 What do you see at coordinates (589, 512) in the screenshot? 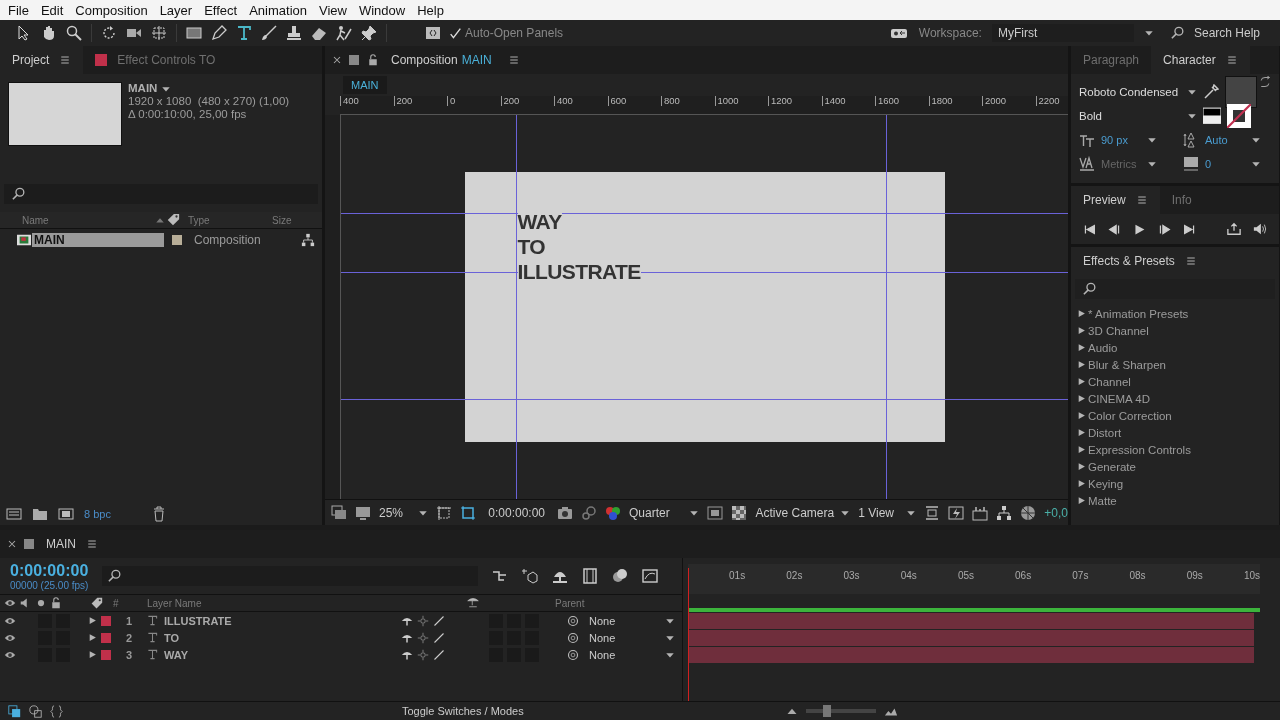
I see `show-snapshot-icon` at bounding box center [589, 512].